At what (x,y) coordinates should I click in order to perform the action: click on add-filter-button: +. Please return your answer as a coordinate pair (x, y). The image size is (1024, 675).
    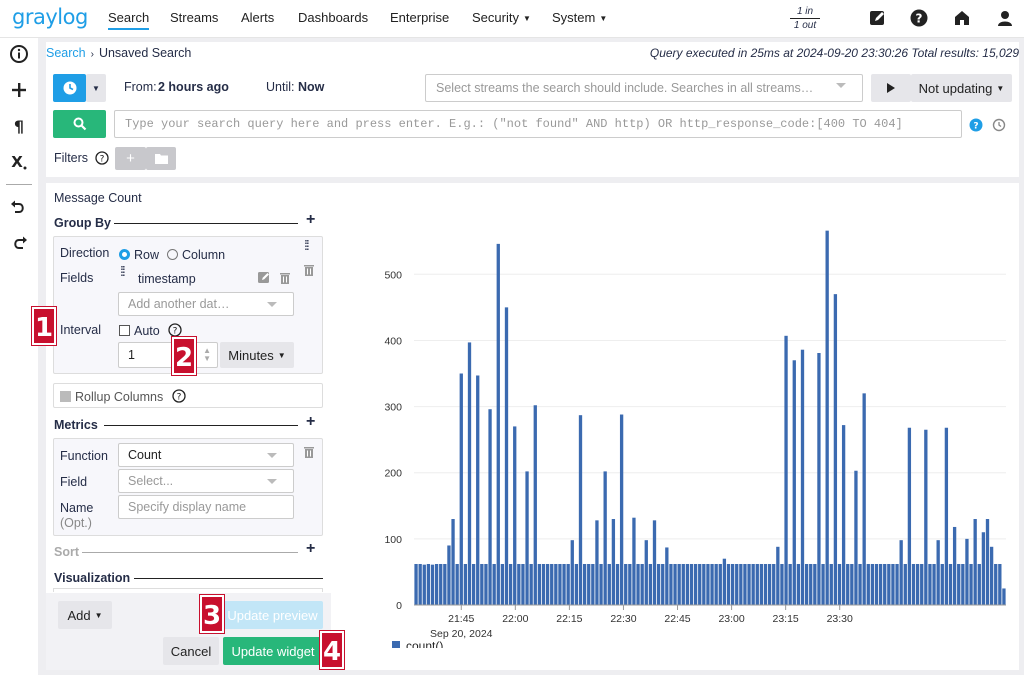
    Looking at the image, I should click on (130, 158).